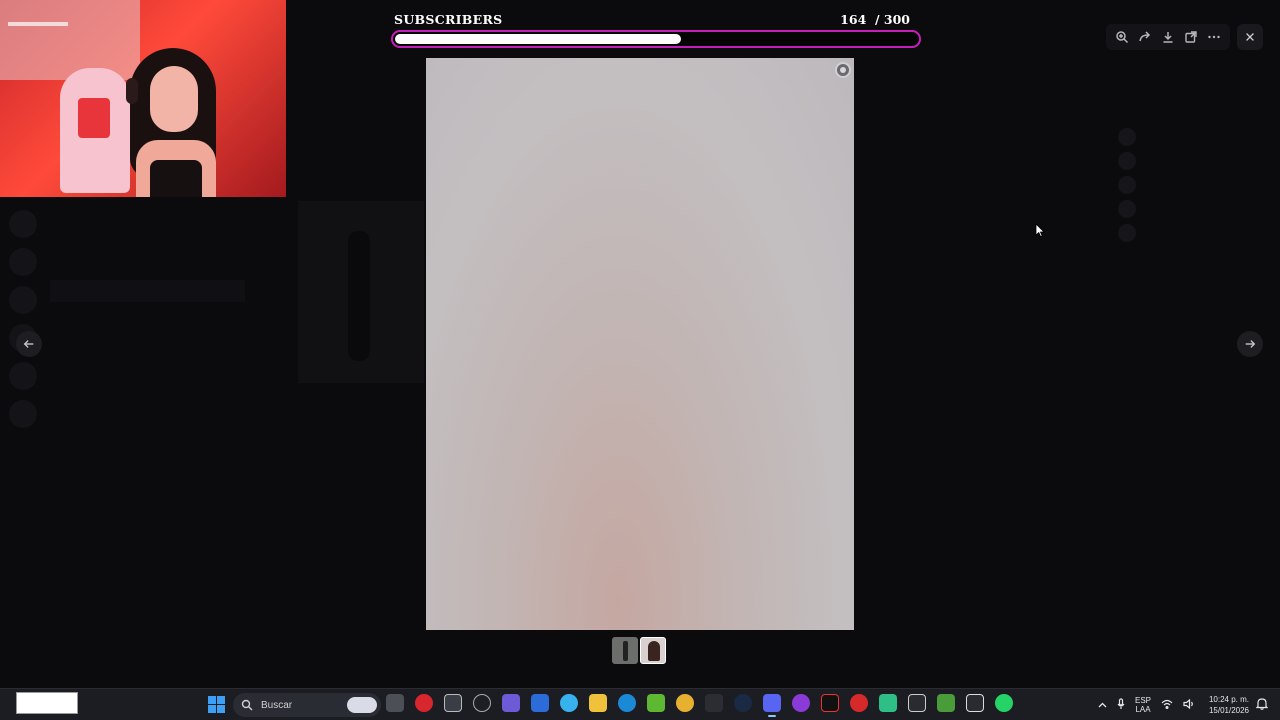  I want to click on download-icon, so click(1167, 37).